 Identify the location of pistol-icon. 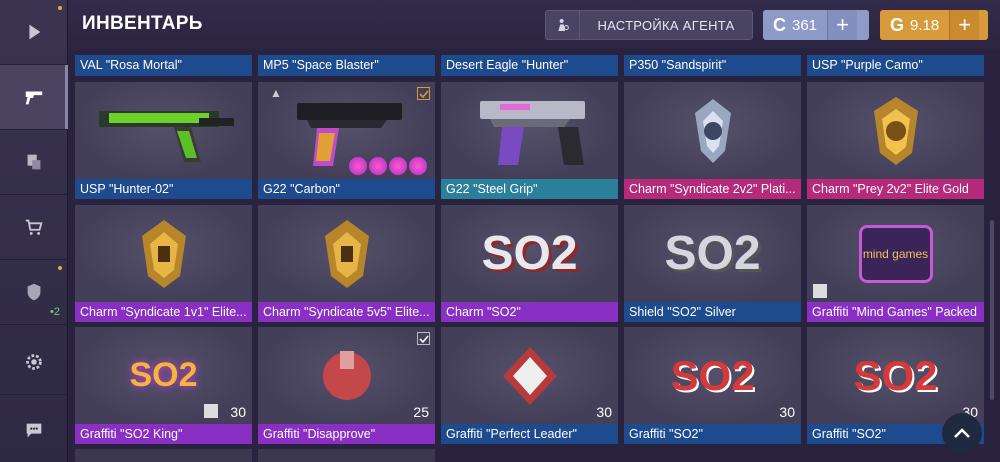
(34, 98).